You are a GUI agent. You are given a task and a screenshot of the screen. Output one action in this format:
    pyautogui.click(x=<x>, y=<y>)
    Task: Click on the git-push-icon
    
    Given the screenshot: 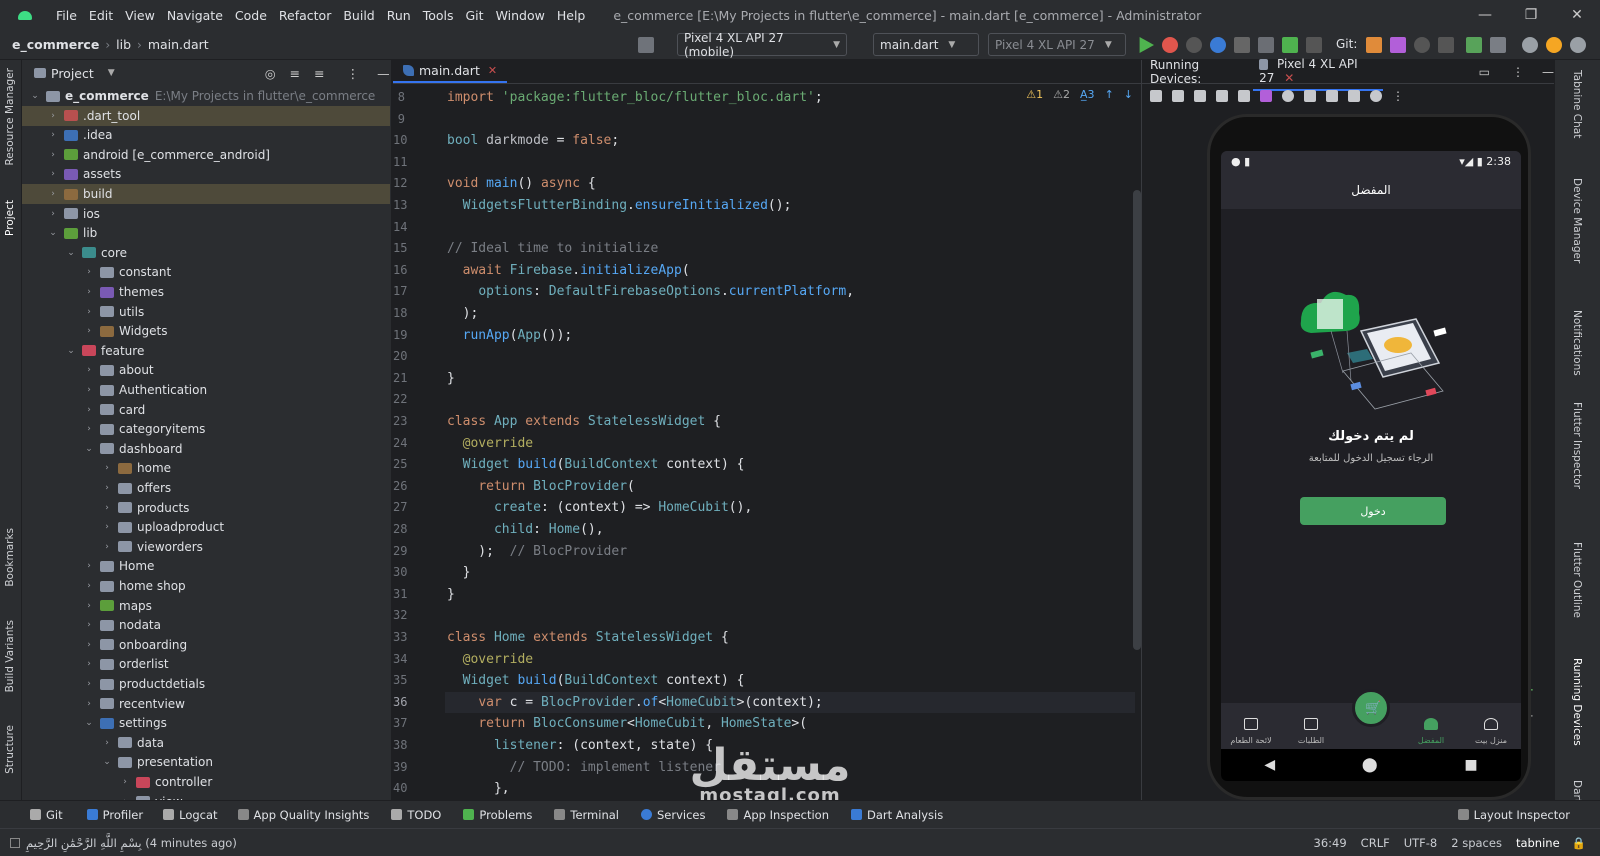 What is the action you would take?
    pyautogui.click(x=1398, y=45)
    